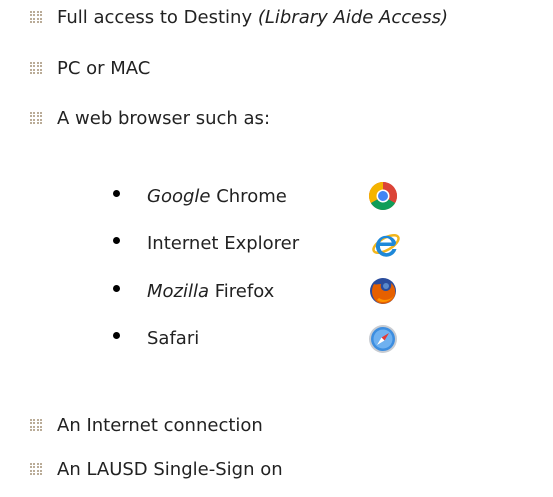 This screenshot has width=553, height=497. I want to click on browser-name: Safari, so click(173, 338).